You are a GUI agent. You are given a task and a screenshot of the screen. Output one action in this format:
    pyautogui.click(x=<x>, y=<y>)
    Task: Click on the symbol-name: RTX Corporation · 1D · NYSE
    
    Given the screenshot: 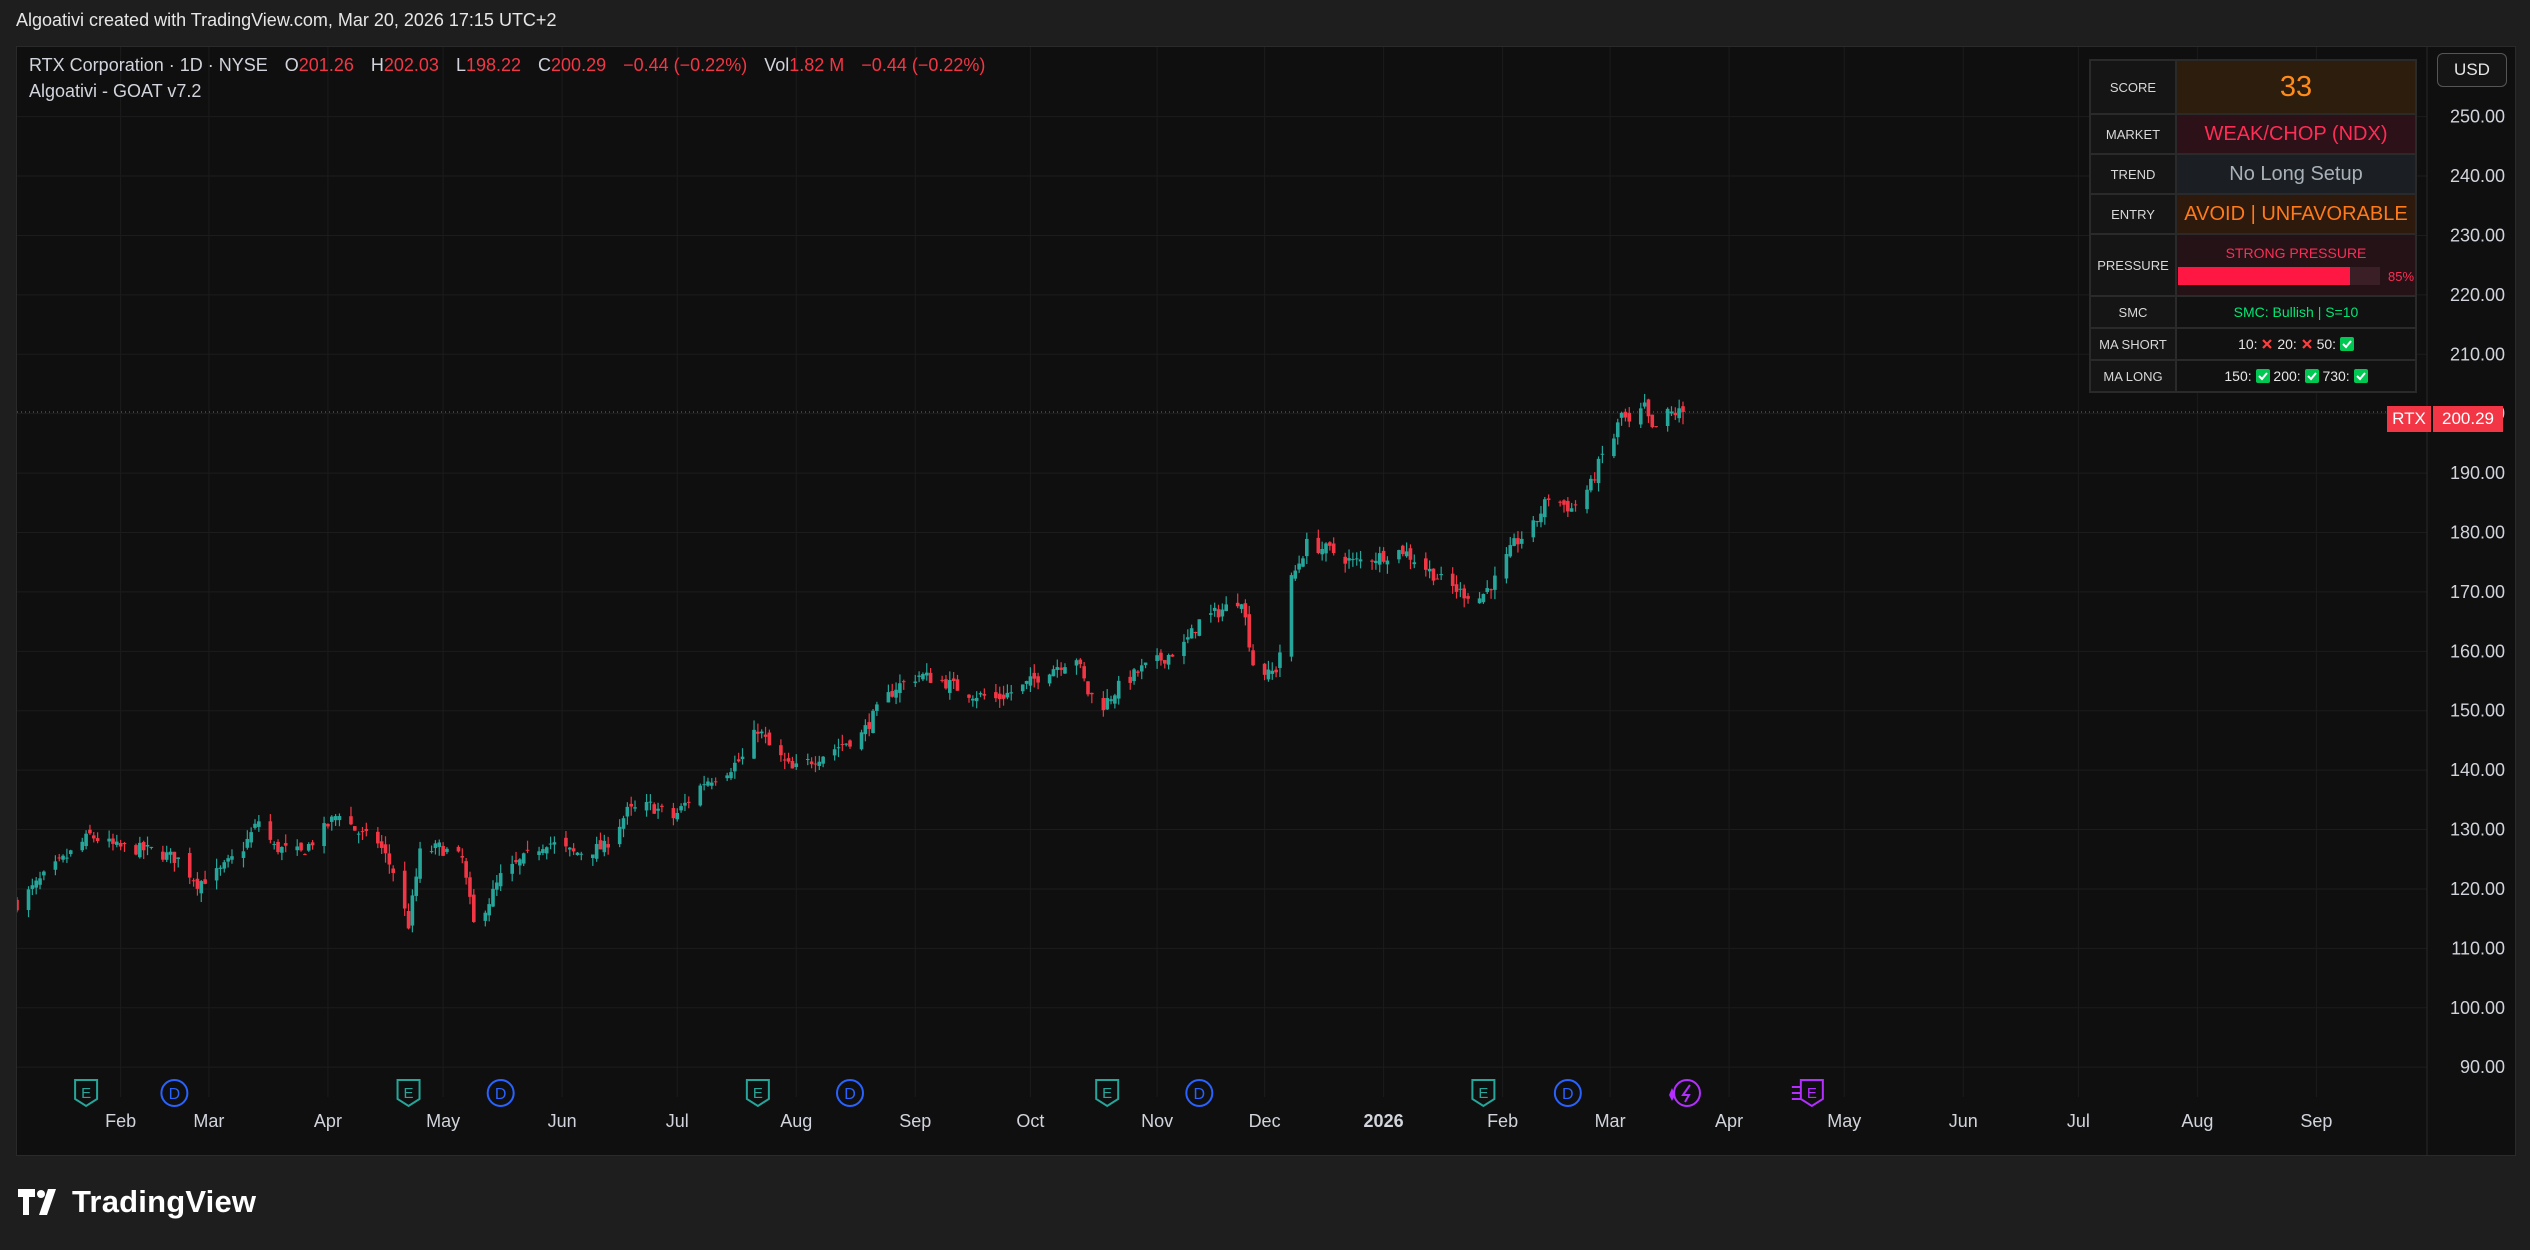 What is the action you would take?
    pyautogui.click(x=148, y=65)
    